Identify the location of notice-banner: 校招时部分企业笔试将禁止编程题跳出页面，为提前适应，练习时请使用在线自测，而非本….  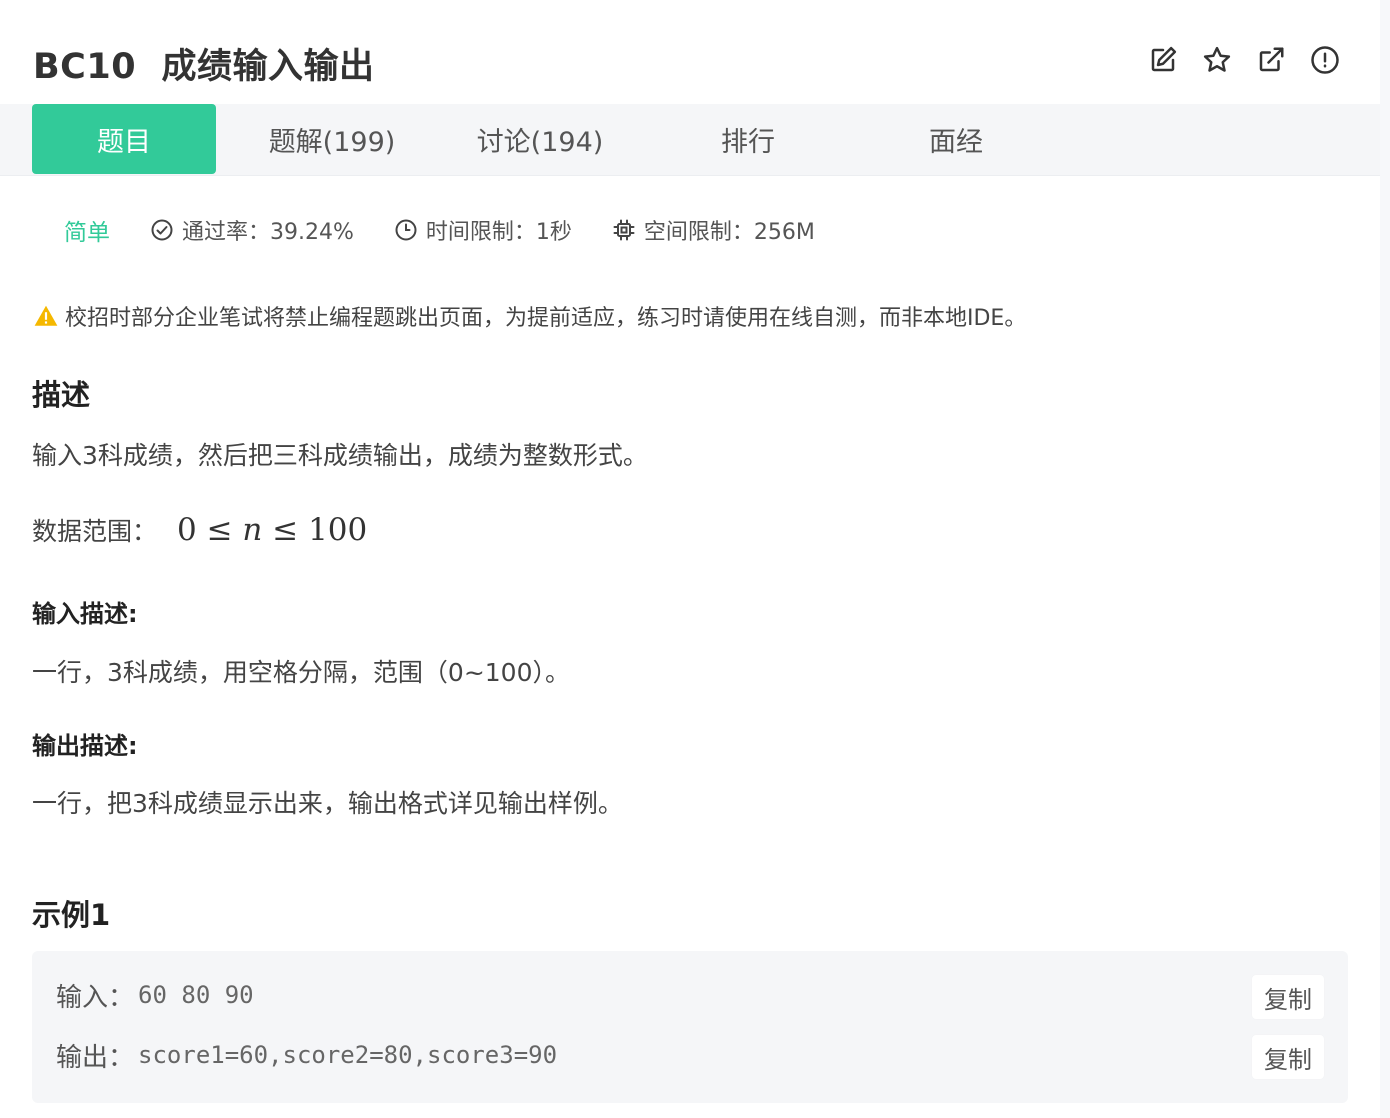
(529, 316).